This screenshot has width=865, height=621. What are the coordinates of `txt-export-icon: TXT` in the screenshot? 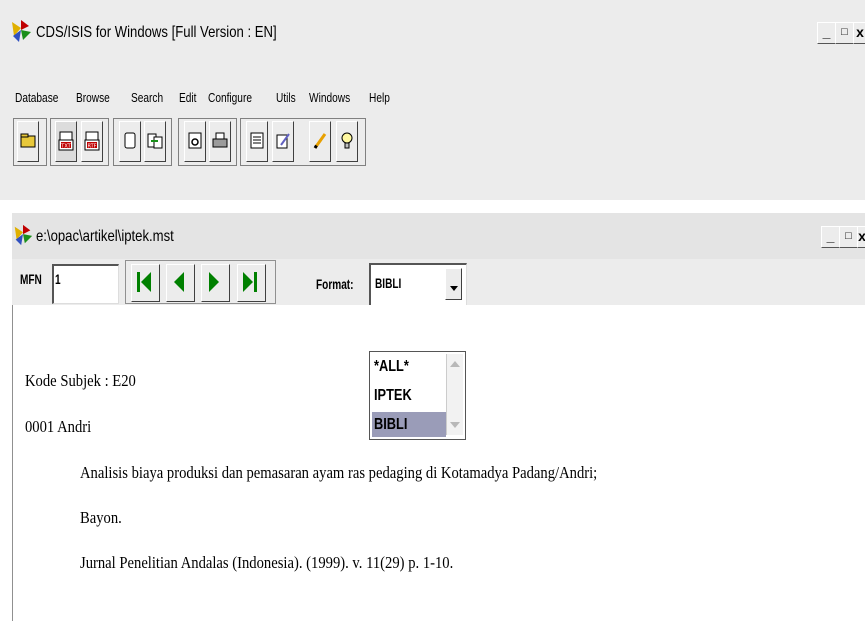 It's located at (66, 141).